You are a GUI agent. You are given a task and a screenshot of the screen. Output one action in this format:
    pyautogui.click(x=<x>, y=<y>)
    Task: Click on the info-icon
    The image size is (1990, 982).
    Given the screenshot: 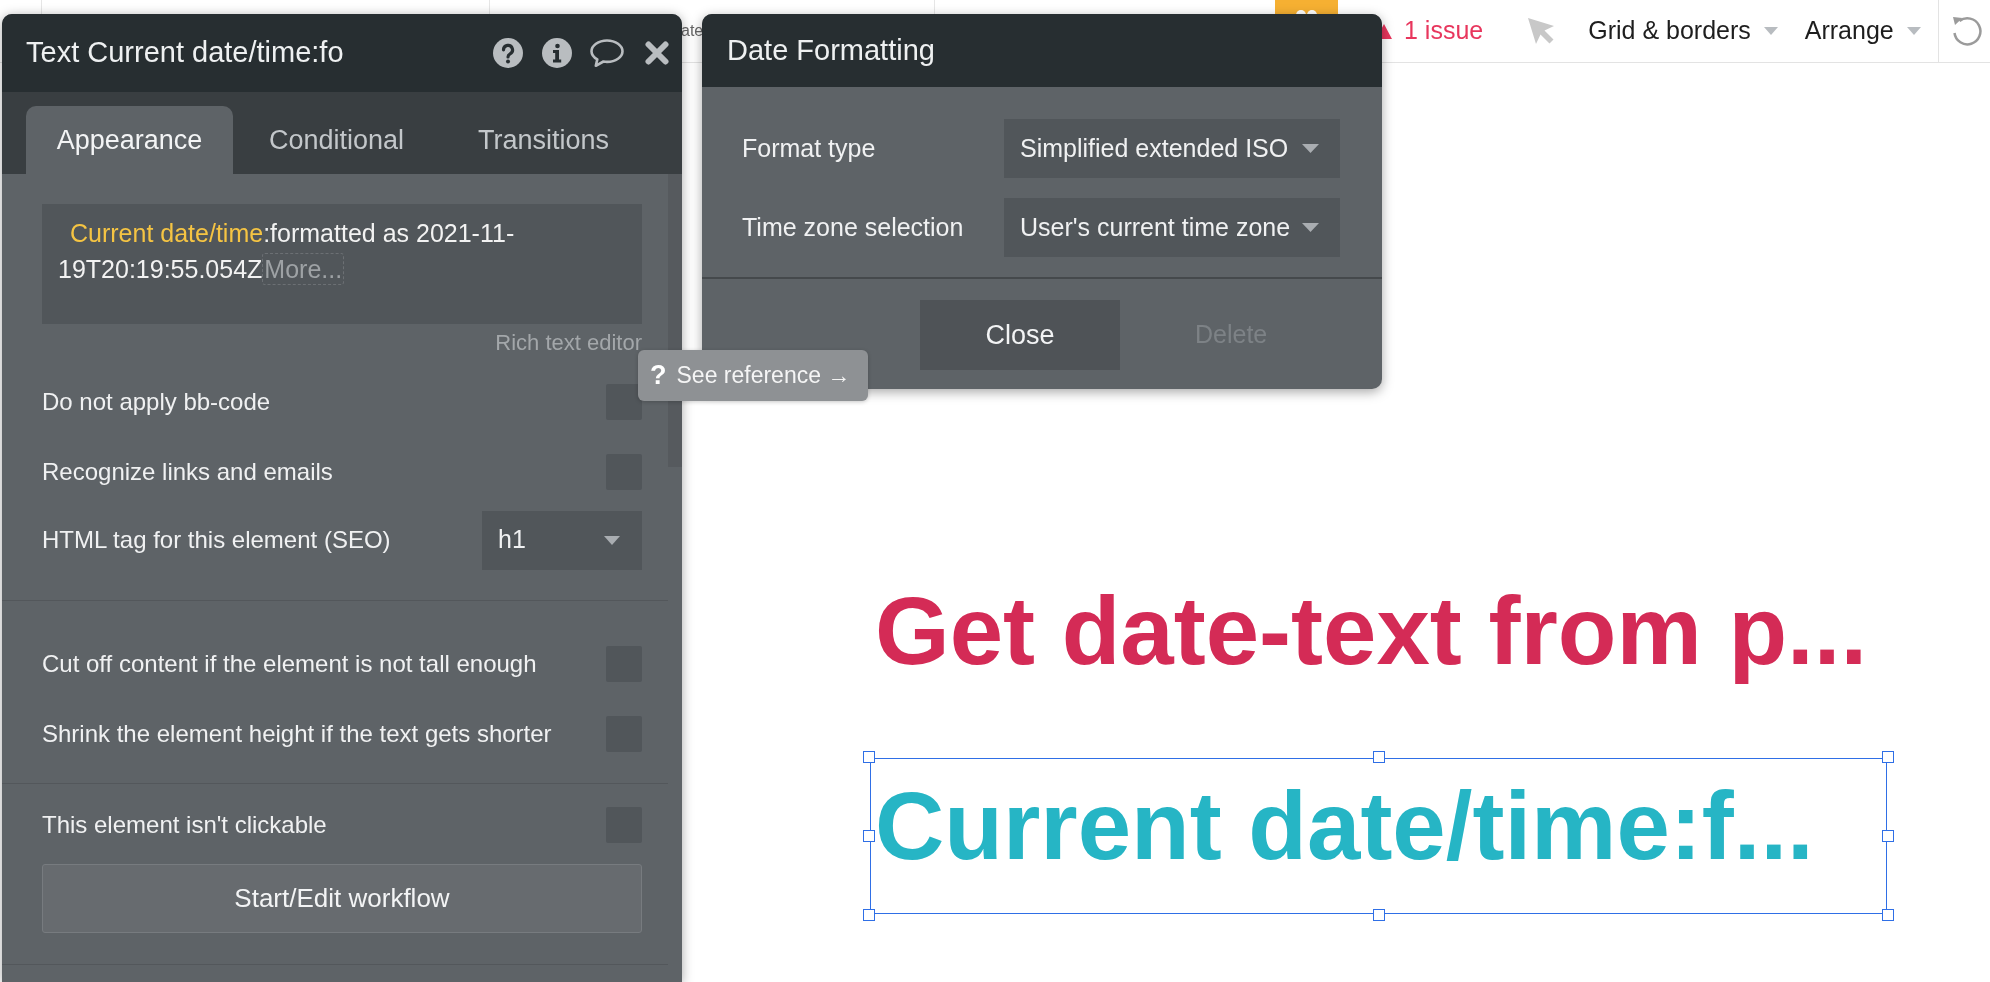 What is the action you would take?
    pyautogui.click(x=557, y=53)
    